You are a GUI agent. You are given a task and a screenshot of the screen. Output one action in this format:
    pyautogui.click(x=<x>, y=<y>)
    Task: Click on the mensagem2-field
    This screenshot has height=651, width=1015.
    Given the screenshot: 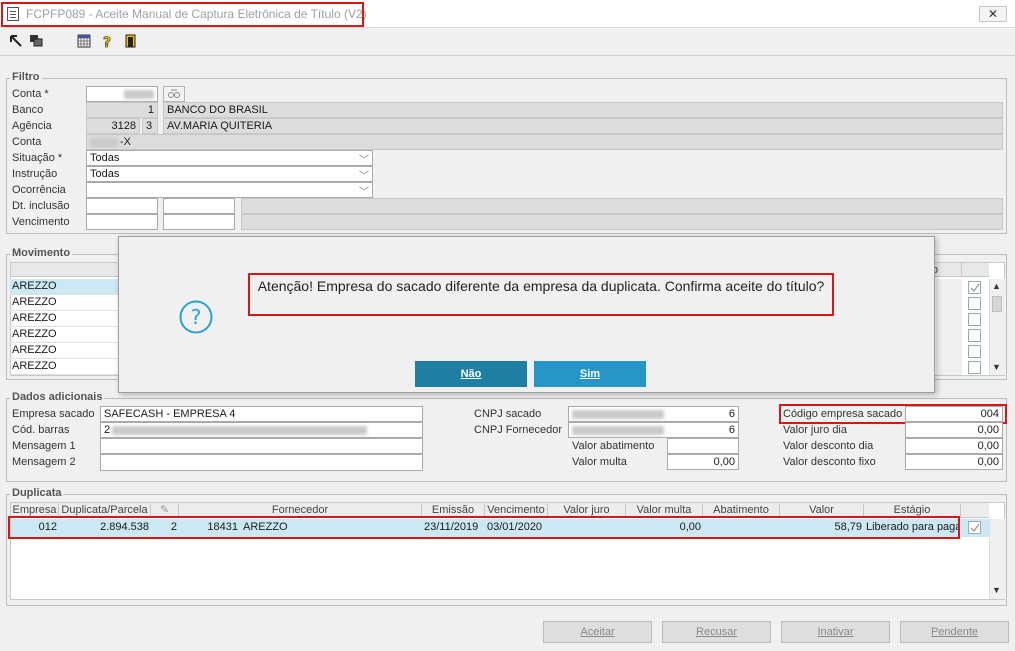 What is the action you would take?
    pyautogui.click(x=261, y=462)
    